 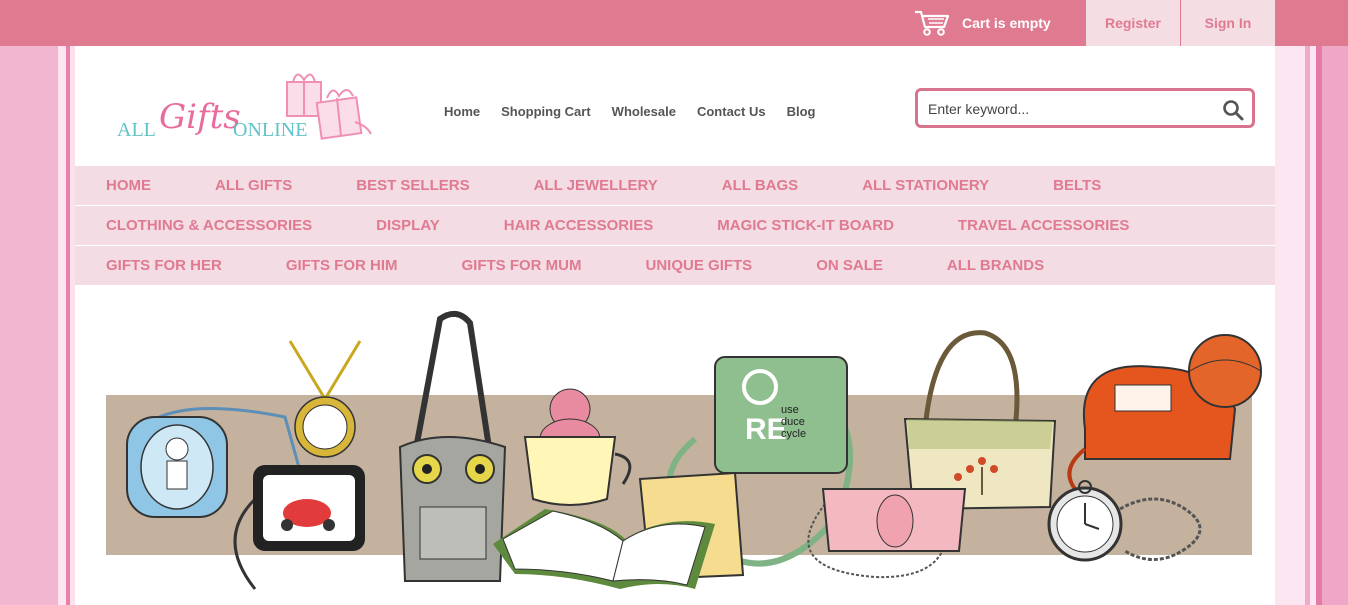 What do you see at coordinates (1006, 23) in the screenshot?
I see `cart-status: Cart is empty` at bounding box center [1006, 23].